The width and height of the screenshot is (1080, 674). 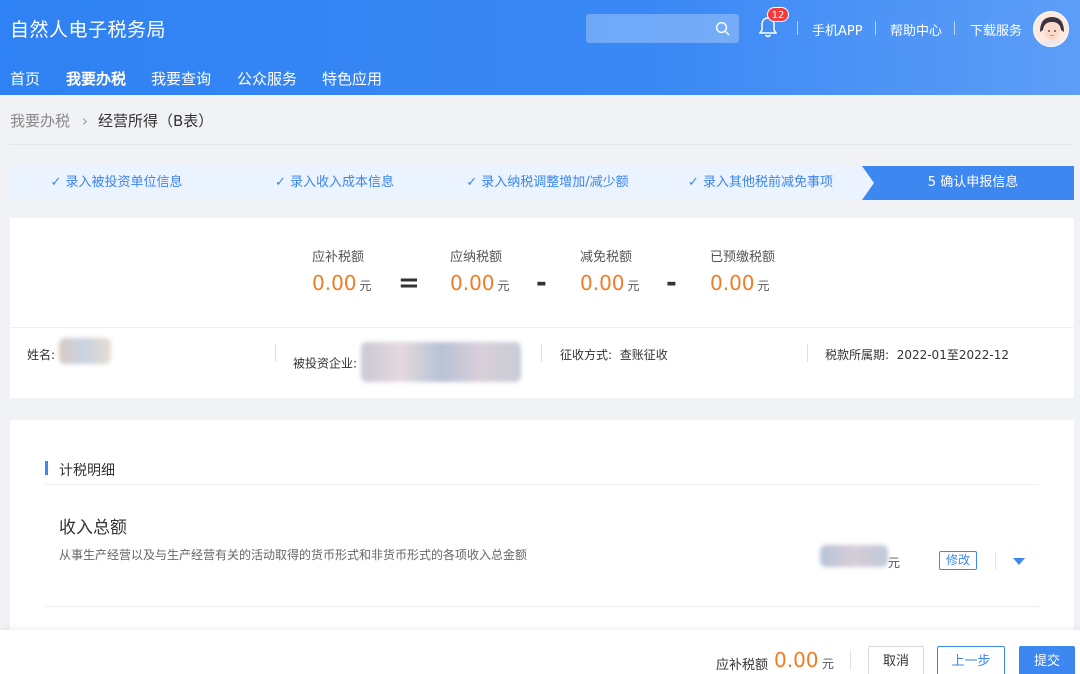 What do you see at coordinates (480, 272) in the screenshot?
I see `tax-due-amount: 应纳税额 0.00 元` at bounding box center [480, 272].